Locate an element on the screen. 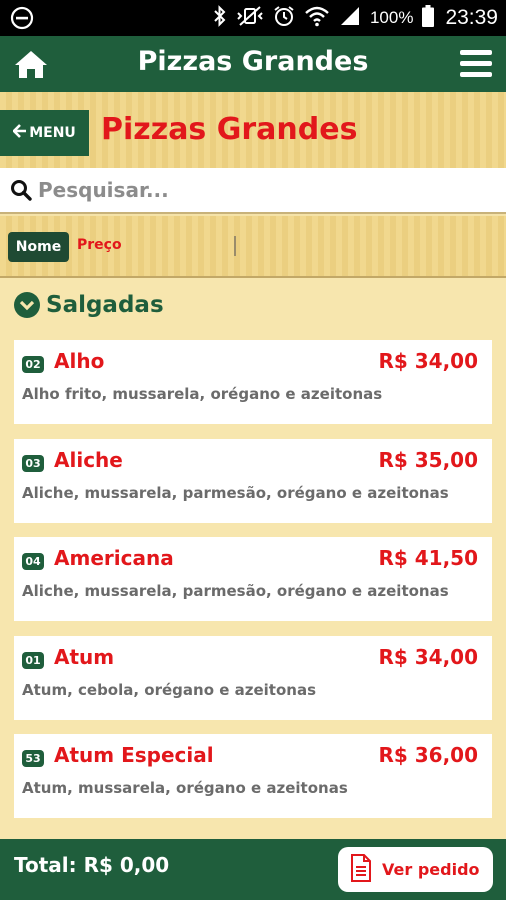  bluetooth-icon is located at coordinates (220, 18).